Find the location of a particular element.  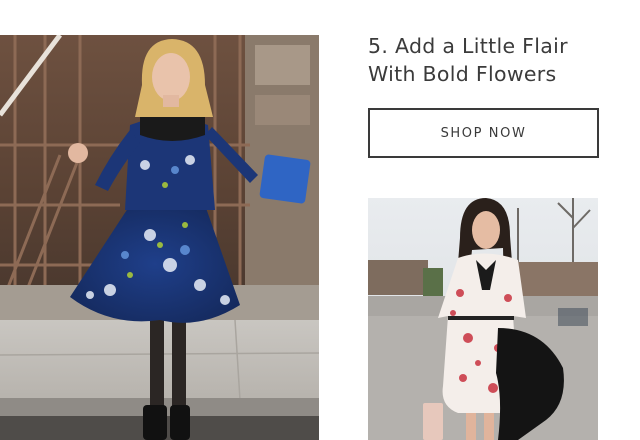

headline-line-1: 5. Add a Little Flair is located at coordinates (468, 46).